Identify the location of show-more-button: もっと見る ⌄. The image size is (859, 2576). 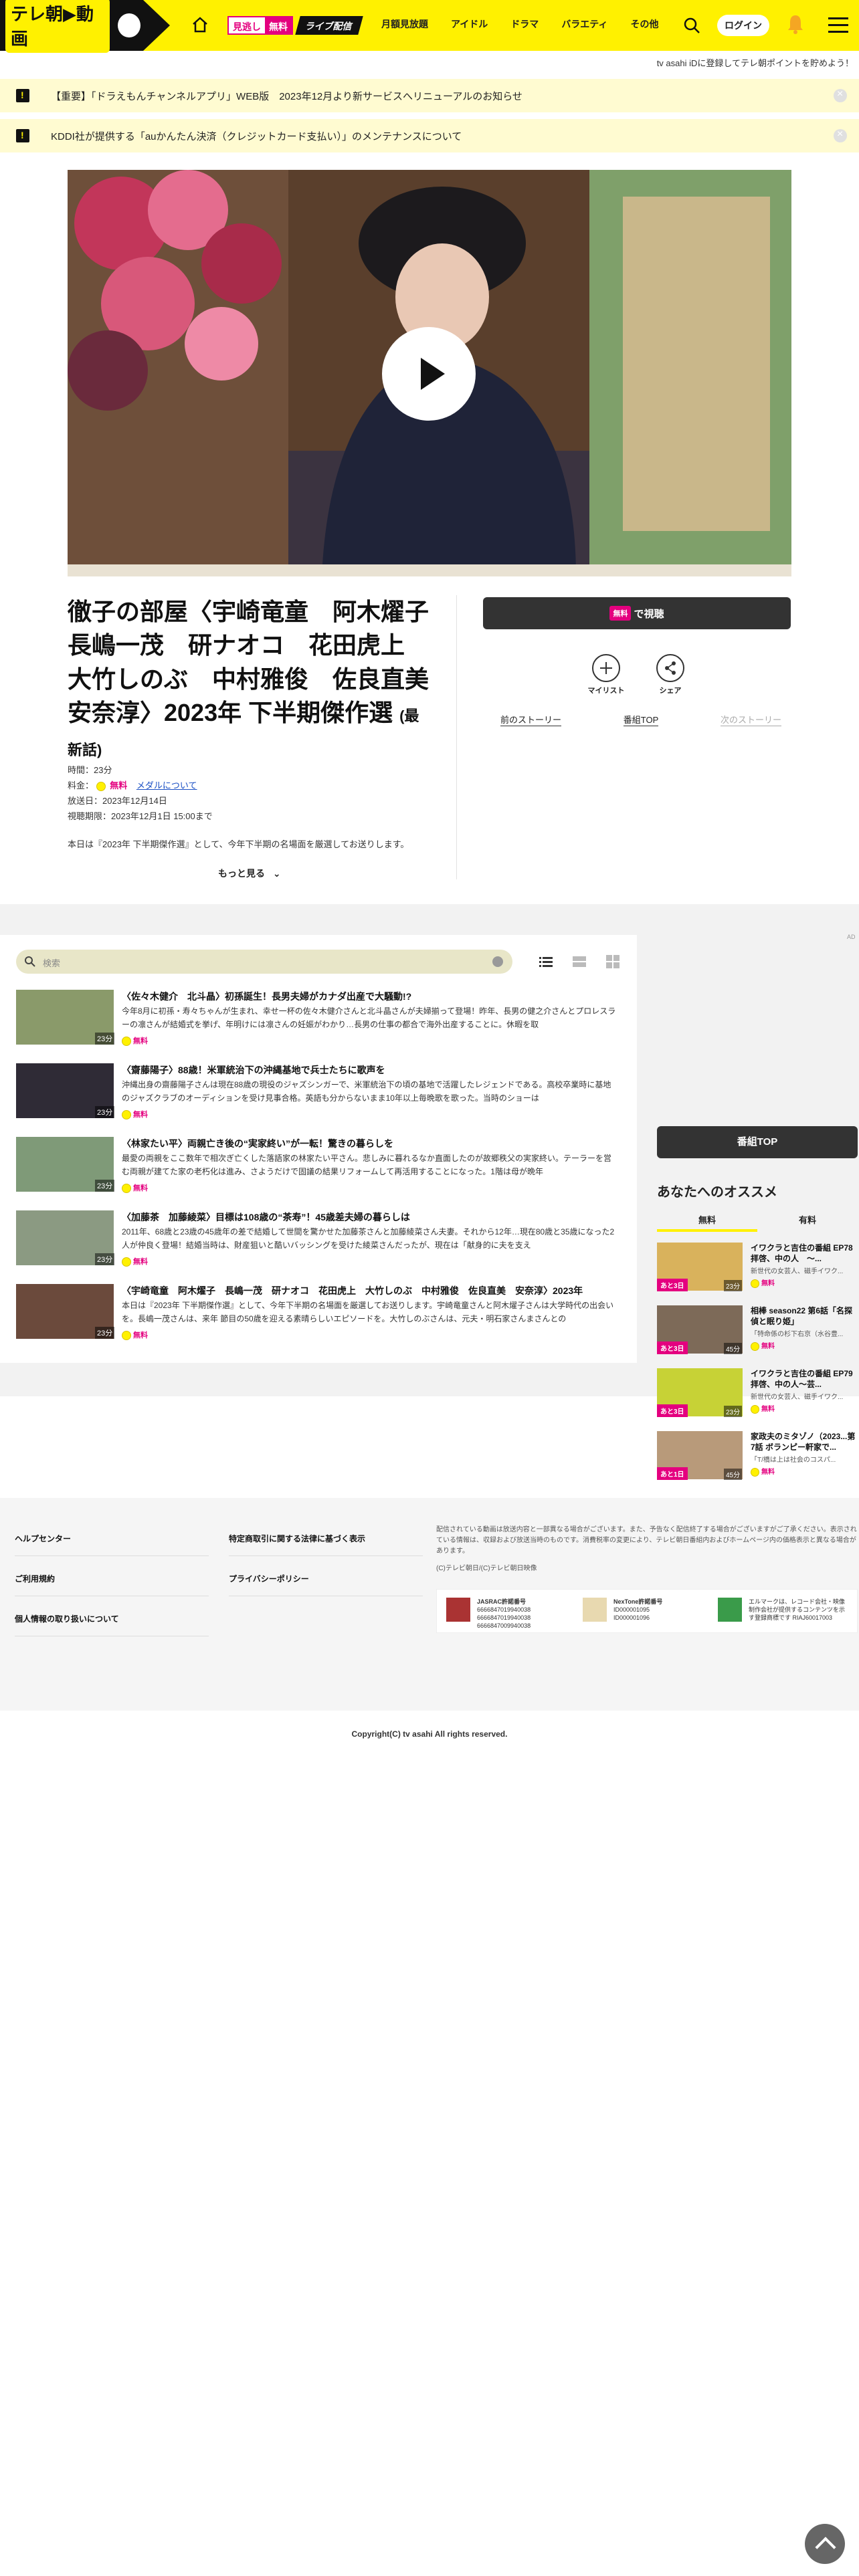
(250, 874).